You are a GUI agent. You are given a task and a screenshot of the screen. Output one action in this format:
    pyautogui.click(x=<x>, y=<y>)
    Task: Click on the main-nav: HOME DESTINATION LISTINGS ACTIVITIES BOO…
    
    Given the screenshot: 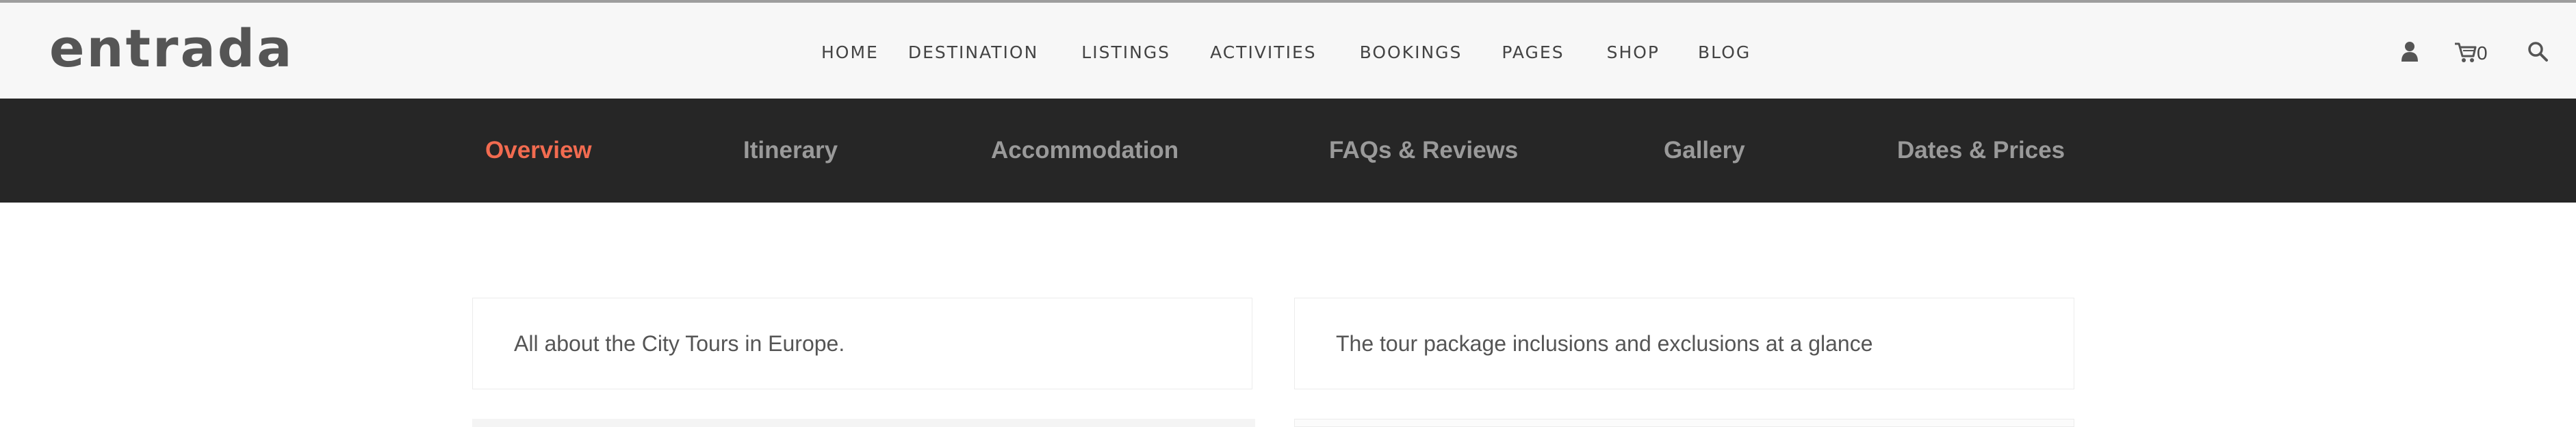 What is the action you would take?
    pyautogui.click(x=1286, y=52)
    